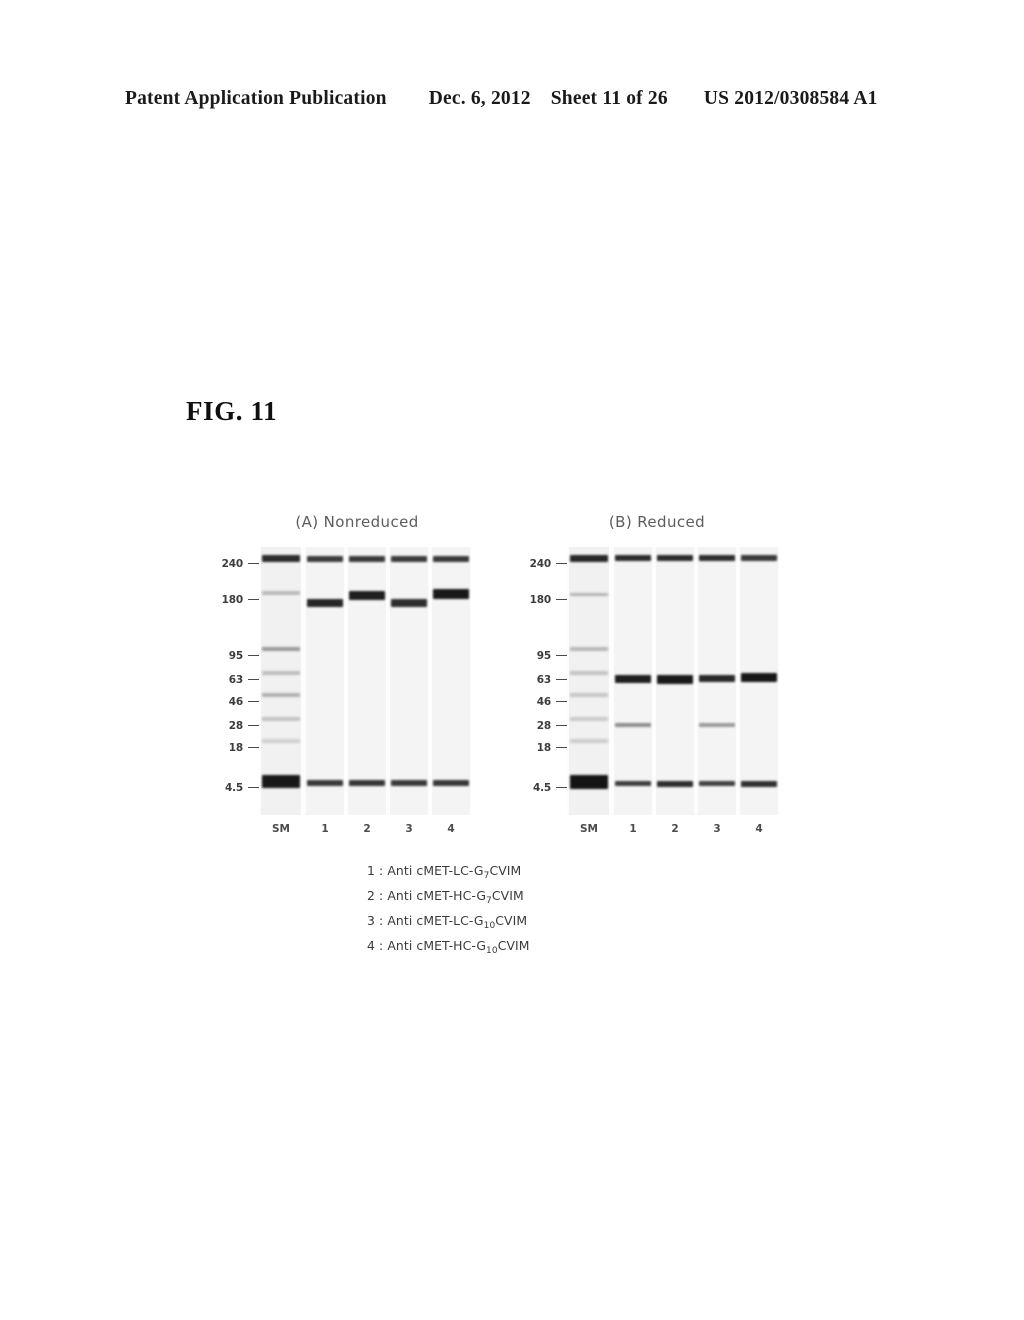  I want to click on gel-panel-b: (B) Reduced 240 180 95 63 46 28 18 4.5 SM 1 2 3 4, so click(643, 675).